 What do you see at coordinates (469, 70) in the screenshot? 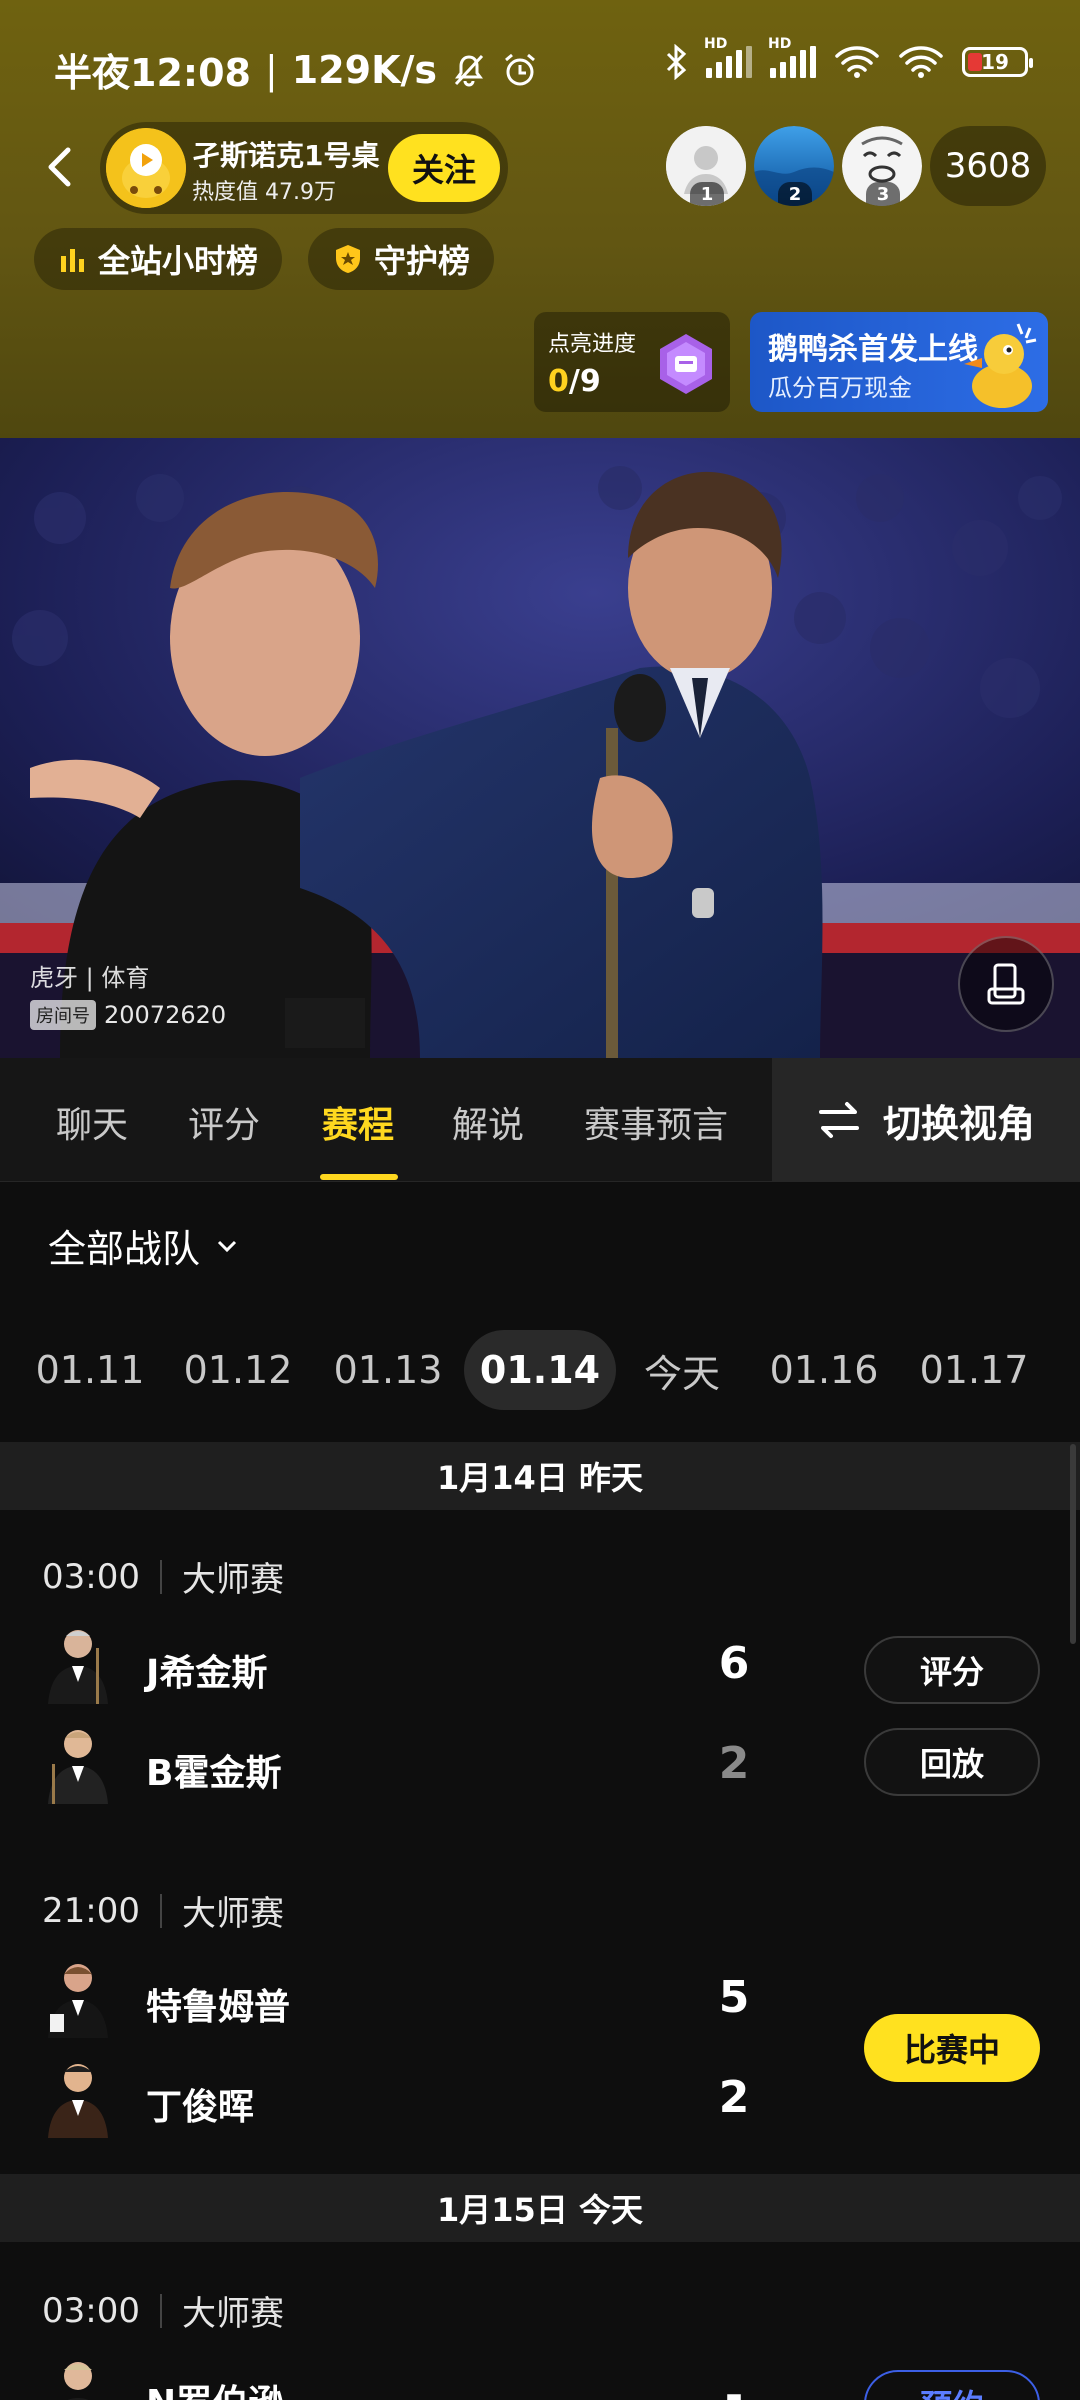
I see `mute-bell-icon` at bounding box center [469, 70].